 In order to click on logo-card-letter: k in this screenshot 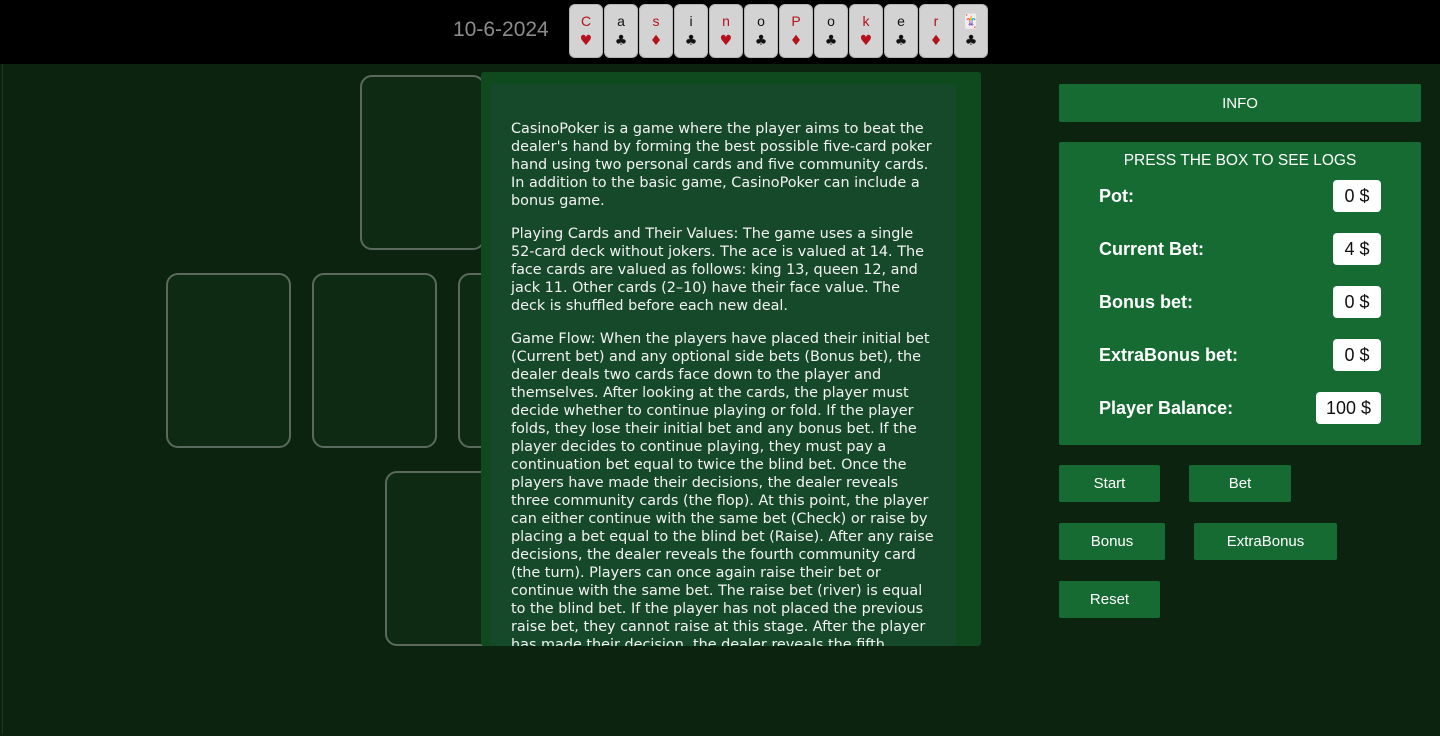, I will do `click(866, 21)`.